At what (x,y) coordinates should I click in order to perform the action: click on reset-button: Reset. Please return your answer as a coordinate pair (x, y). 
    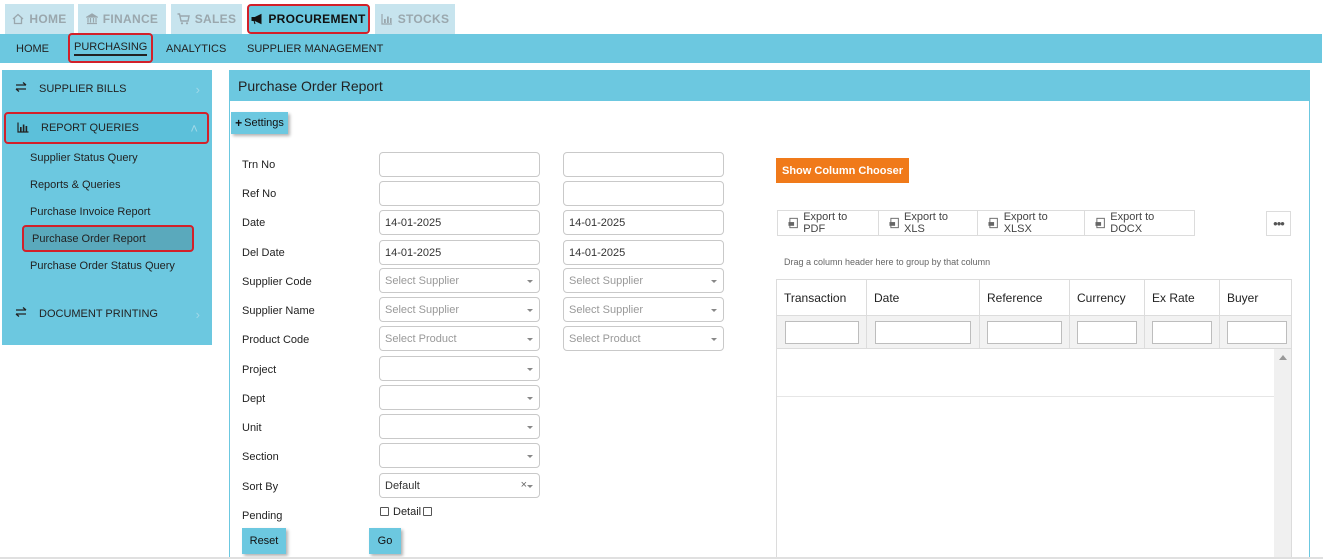
    Looking at the image, I should click on (264, 541).